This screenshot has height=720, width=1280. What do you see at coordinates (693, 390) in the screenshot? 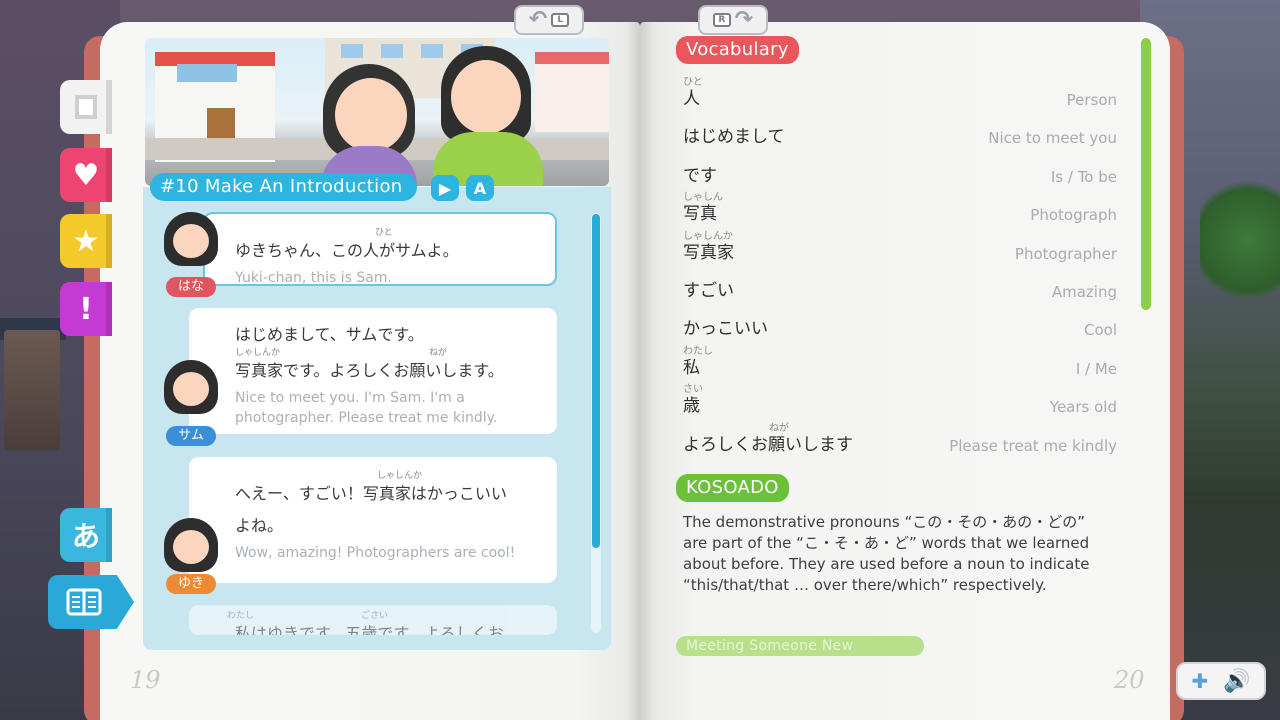
I see `vocab-ruby: さい` at bounding box center [693, 390].